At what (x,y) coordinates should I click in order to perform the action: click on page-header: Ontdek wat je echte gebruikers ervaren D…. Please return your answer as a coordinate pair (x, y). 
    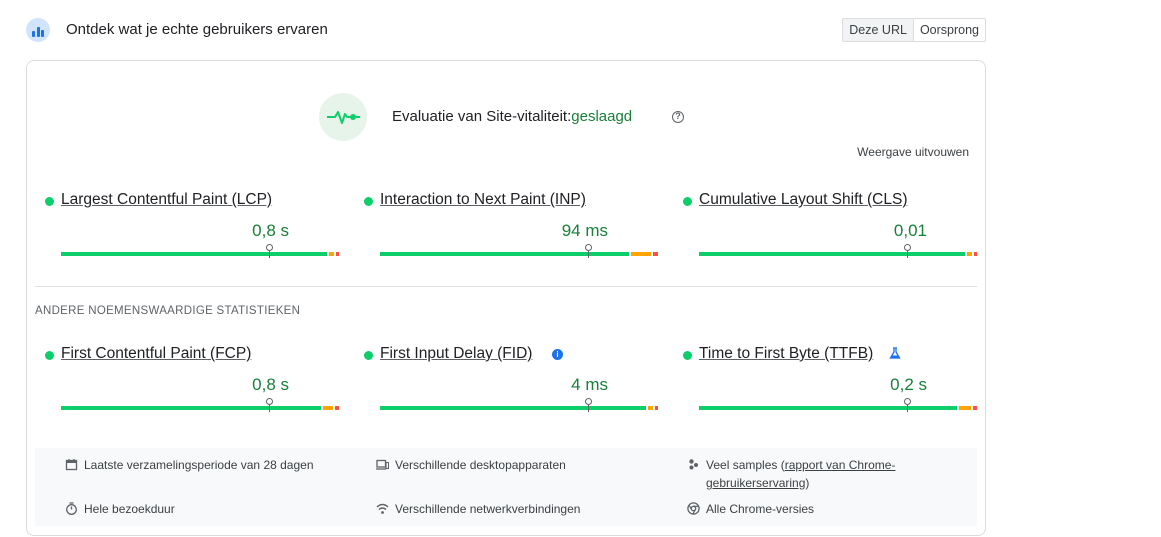
    Looking at the image, I should click on (506, 31).